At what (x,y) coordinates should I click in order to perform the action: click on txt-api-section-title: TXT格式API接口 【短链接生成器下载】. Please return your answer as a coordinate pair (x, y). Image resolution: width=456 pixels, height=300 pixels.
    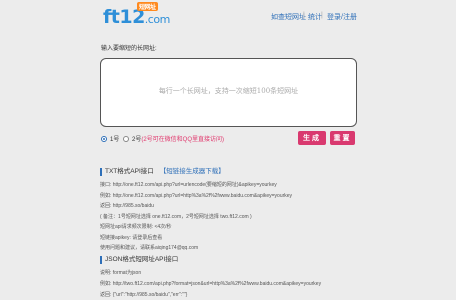
    Looking at the image, I should click on (162, 172).